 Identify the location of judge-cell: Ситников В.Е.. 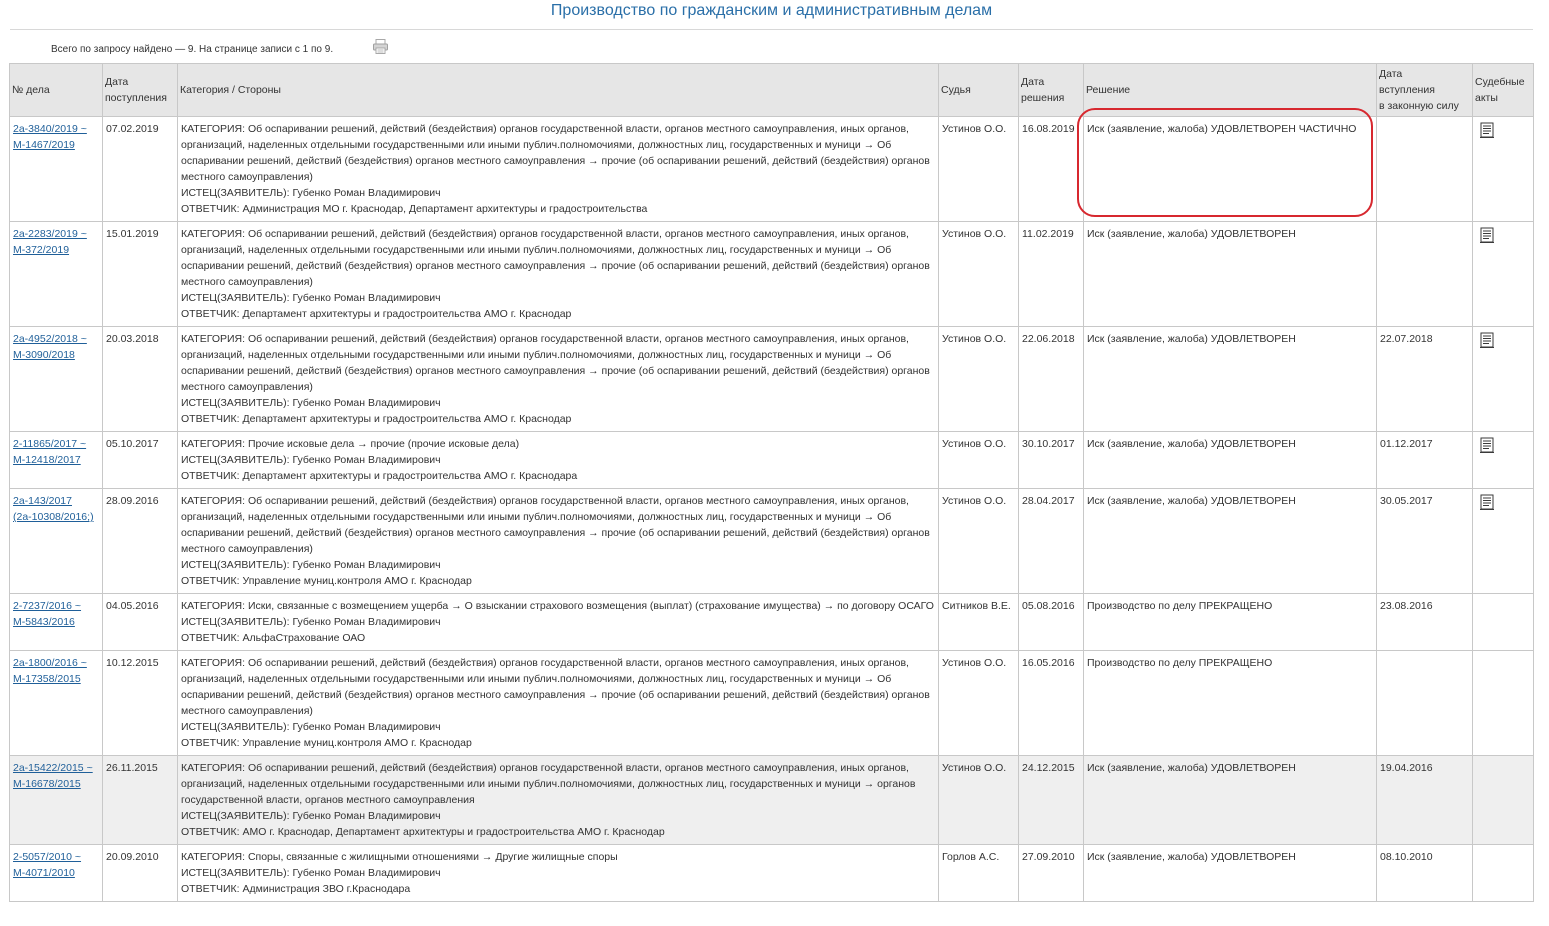
(978, 622).